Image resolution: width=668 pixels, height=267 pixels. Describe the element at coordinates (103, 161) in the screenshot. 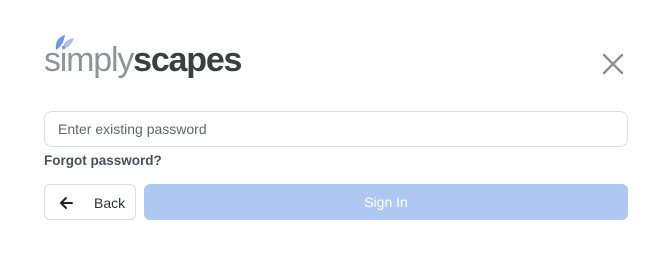

I see `forgot-password-link: Forgot password?` at that location.